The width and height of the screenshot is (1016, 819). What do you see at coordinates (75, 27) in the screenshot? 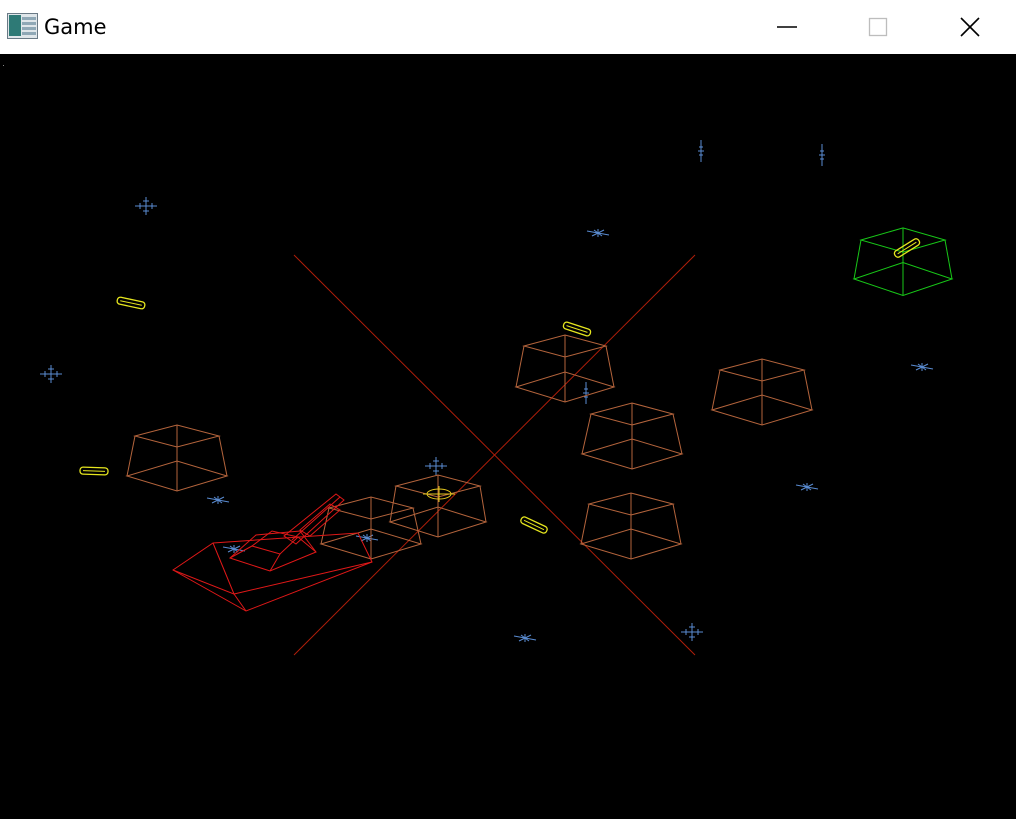
I see `window-title: Game` at bounding box center [75, 27].